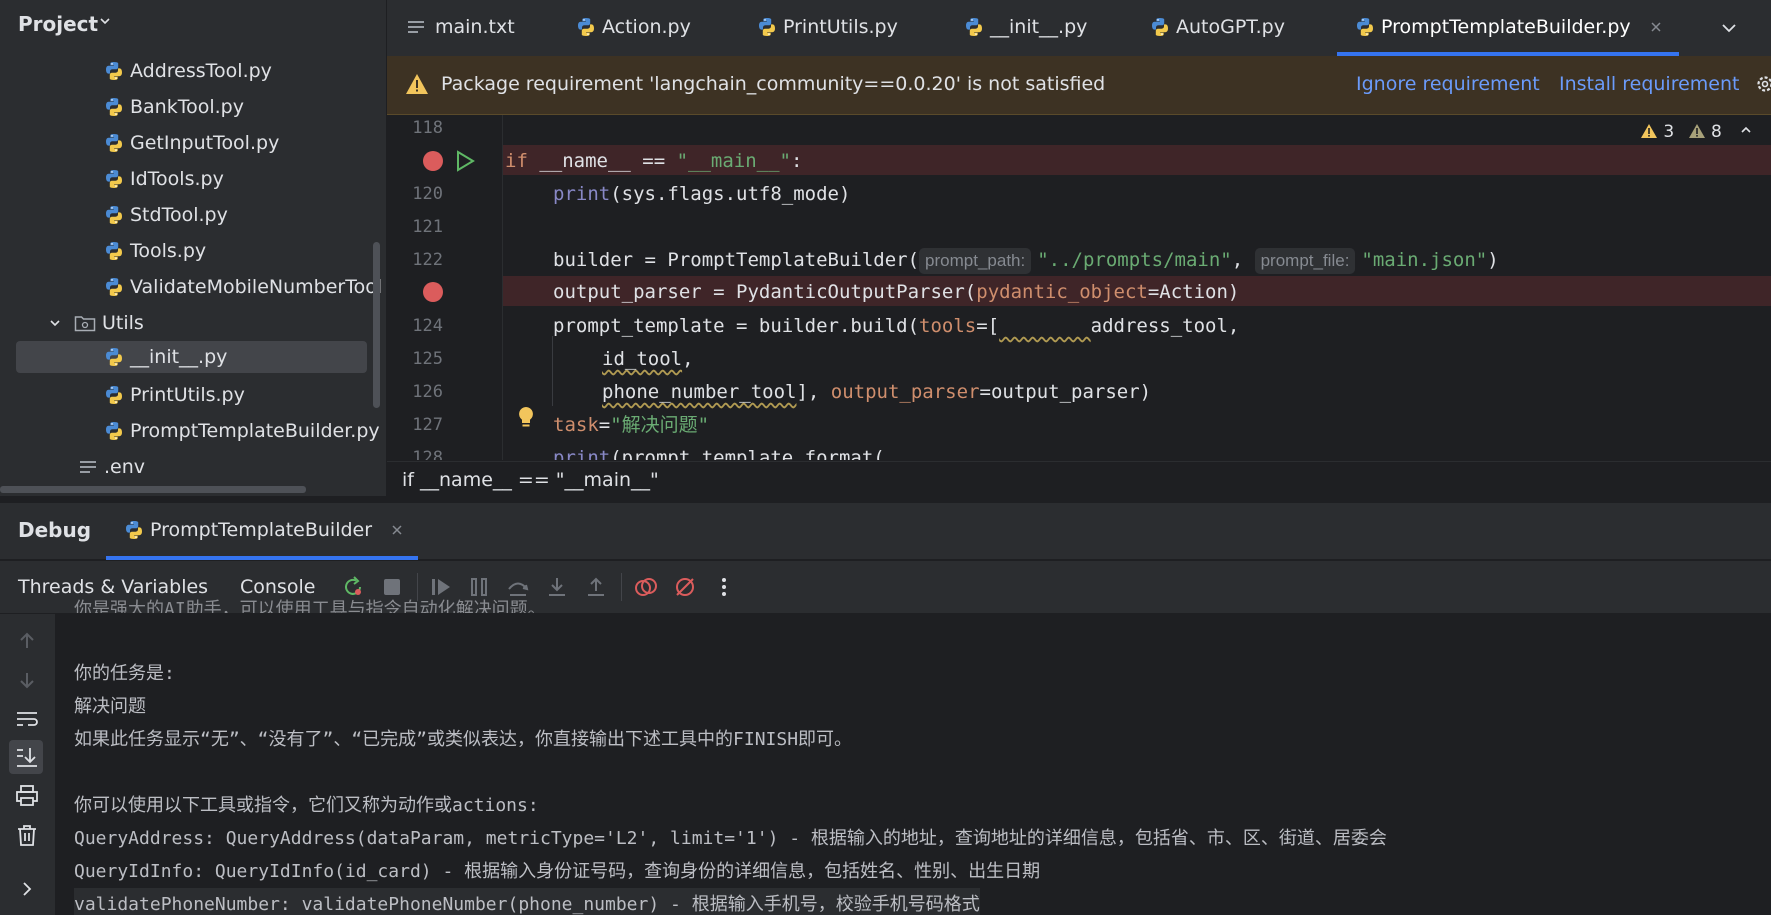  Describe the element at coordinates (633, 27) in the screenshot. I see `tab-action-py: Action.py` at that location.